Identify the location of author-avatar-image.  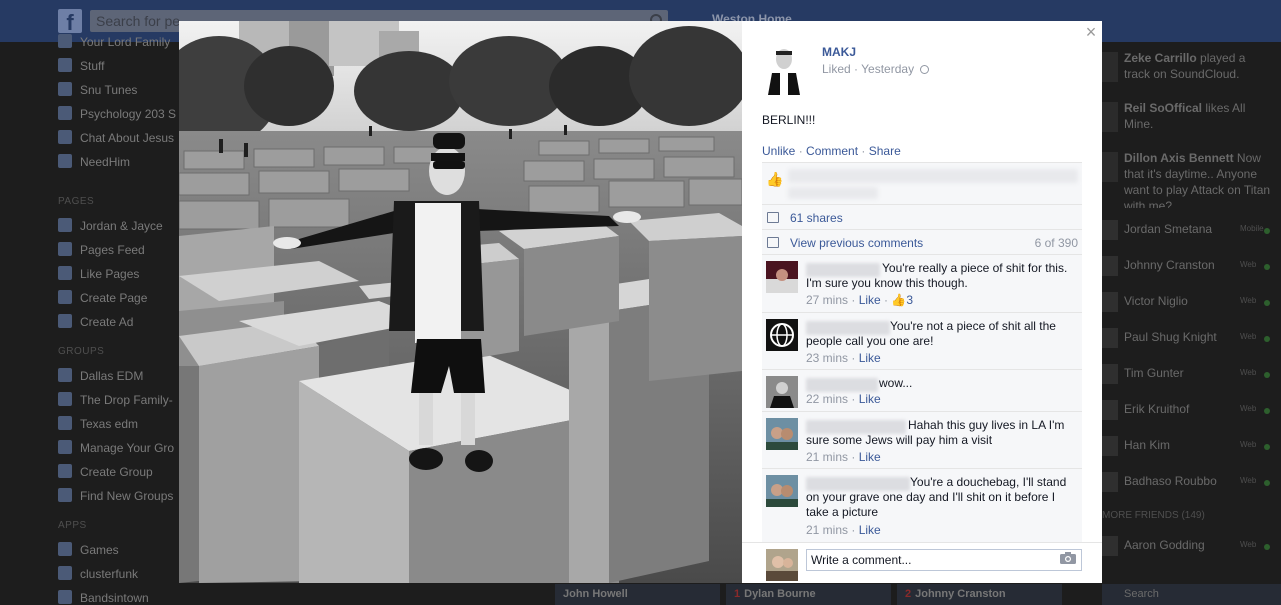
(784, 69).